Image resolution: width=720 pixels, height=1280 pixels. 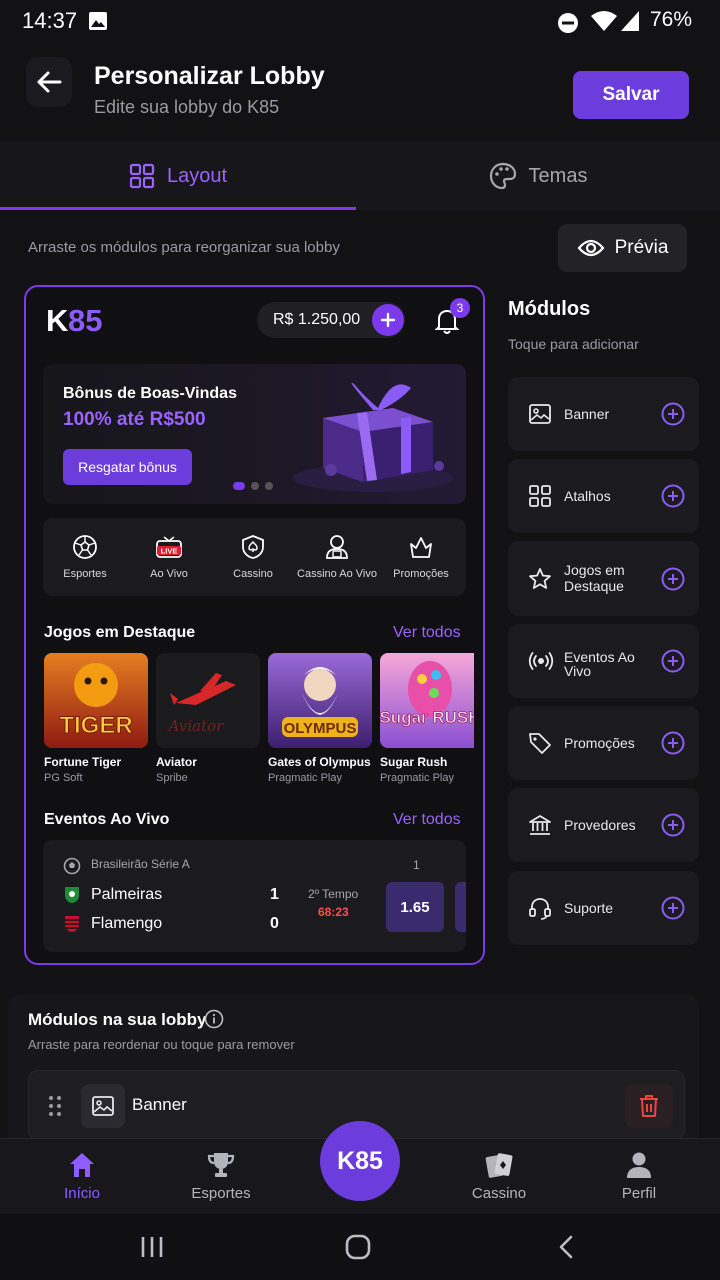 I want to click on home-fab-button: K85, so click(x=360, y=1161).